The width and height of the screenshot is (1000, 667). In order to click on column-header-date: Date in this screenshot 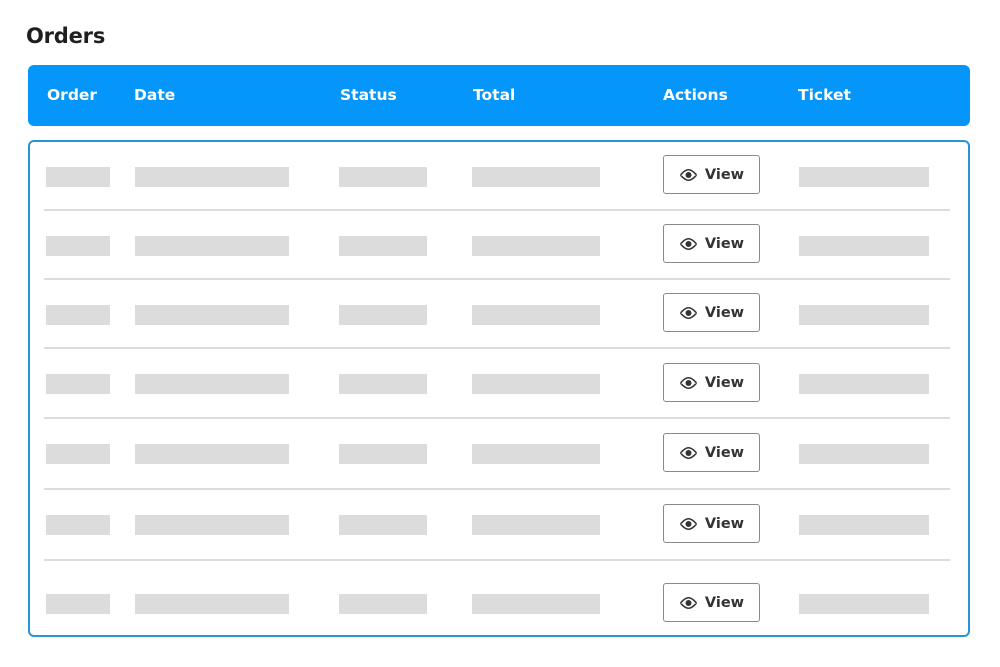, I will do `click(155, 95)`.